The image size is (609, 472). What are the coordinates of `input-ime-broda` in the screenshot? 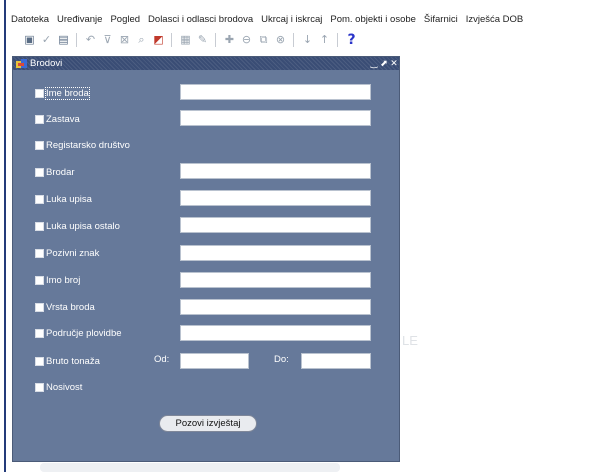 It's located at (275, 92).